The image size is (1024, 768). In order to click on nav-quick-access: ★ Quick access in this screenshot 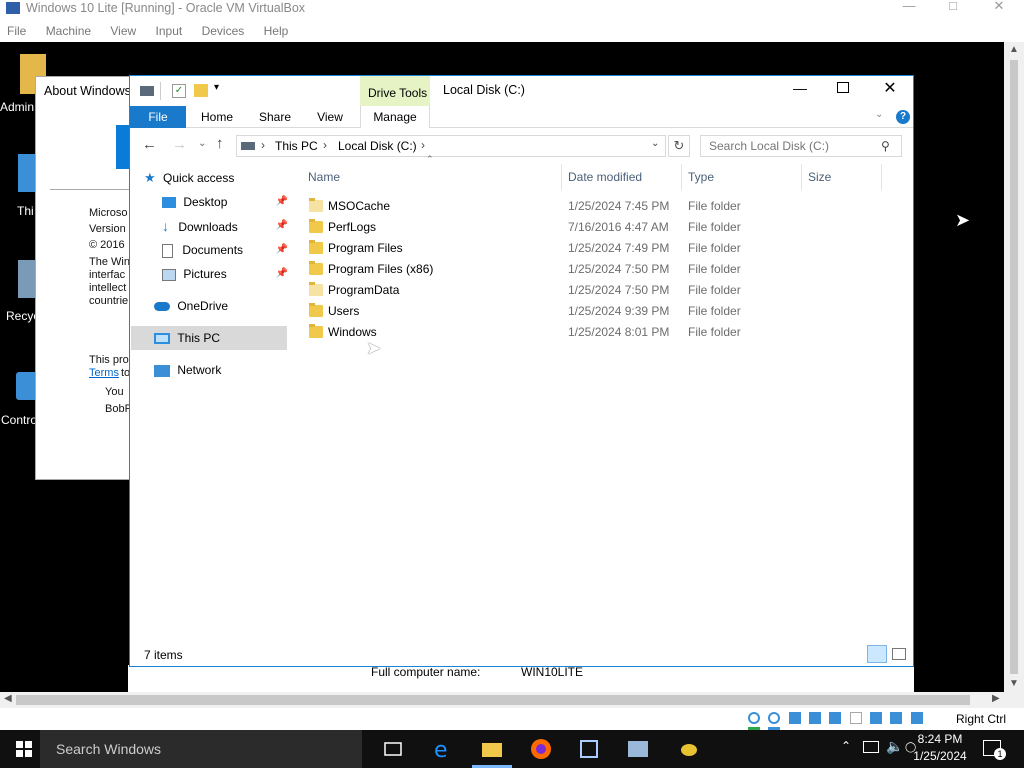, I will do `click(219, 178)`.